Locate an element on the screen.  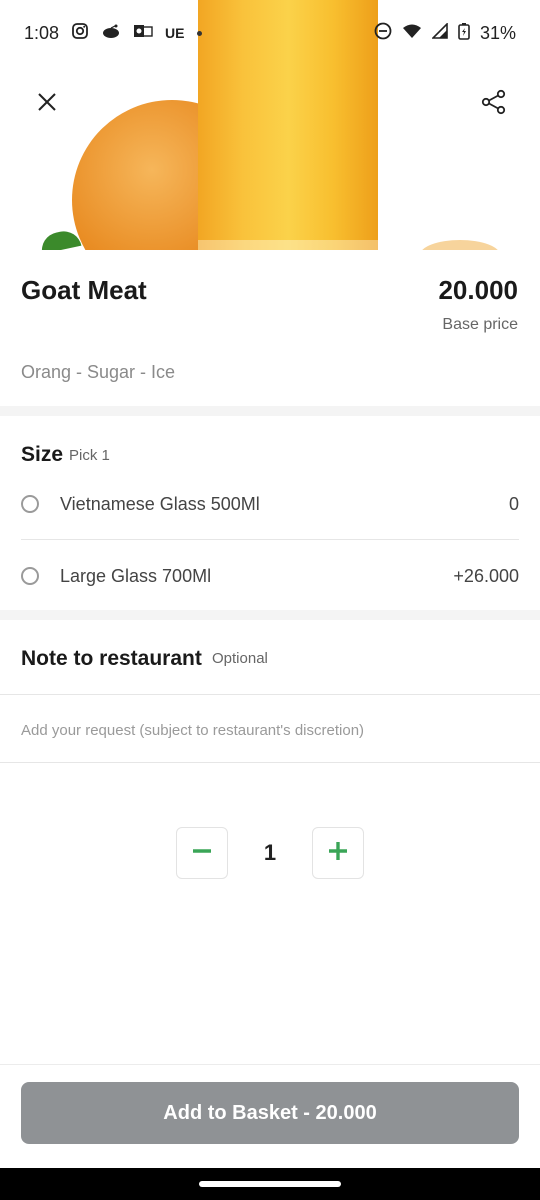
footer-divider is located at coordinates (270, 1064).